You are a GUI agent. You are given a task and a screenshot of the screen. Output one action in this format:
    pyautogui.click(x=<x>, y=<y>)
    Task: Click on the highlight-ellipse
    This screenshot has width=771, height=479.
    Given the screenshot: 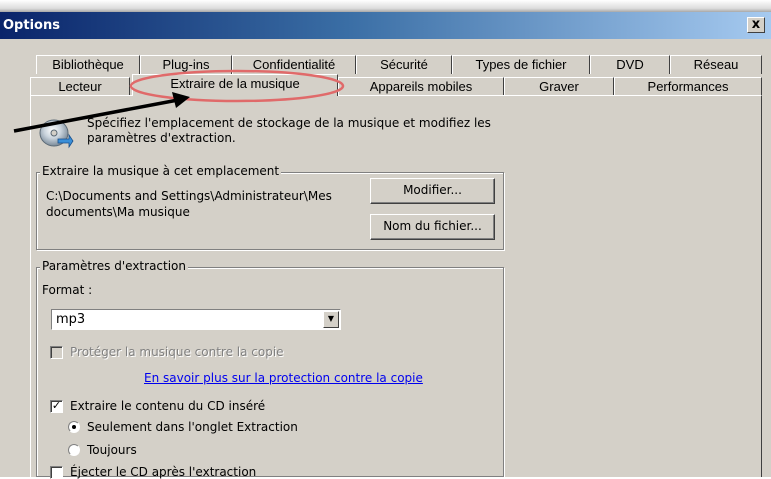 What is the action you would take?
    pyautogui.click(x=237, y=86)
    